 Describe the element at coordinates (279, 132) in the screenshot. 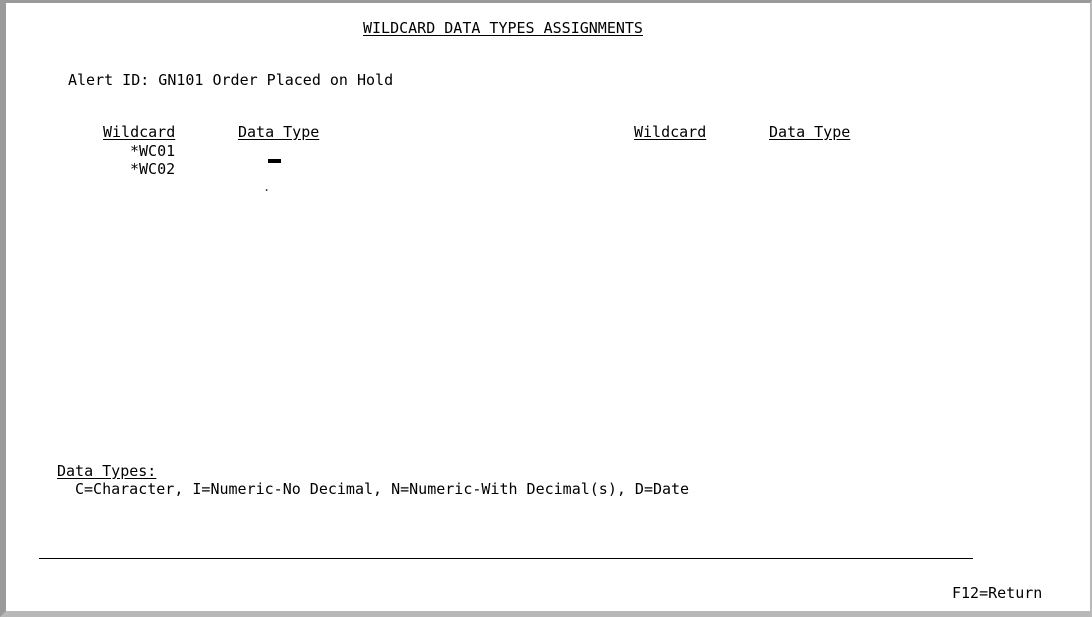

I see `column-header-datatype-left: Data Type` at that location.